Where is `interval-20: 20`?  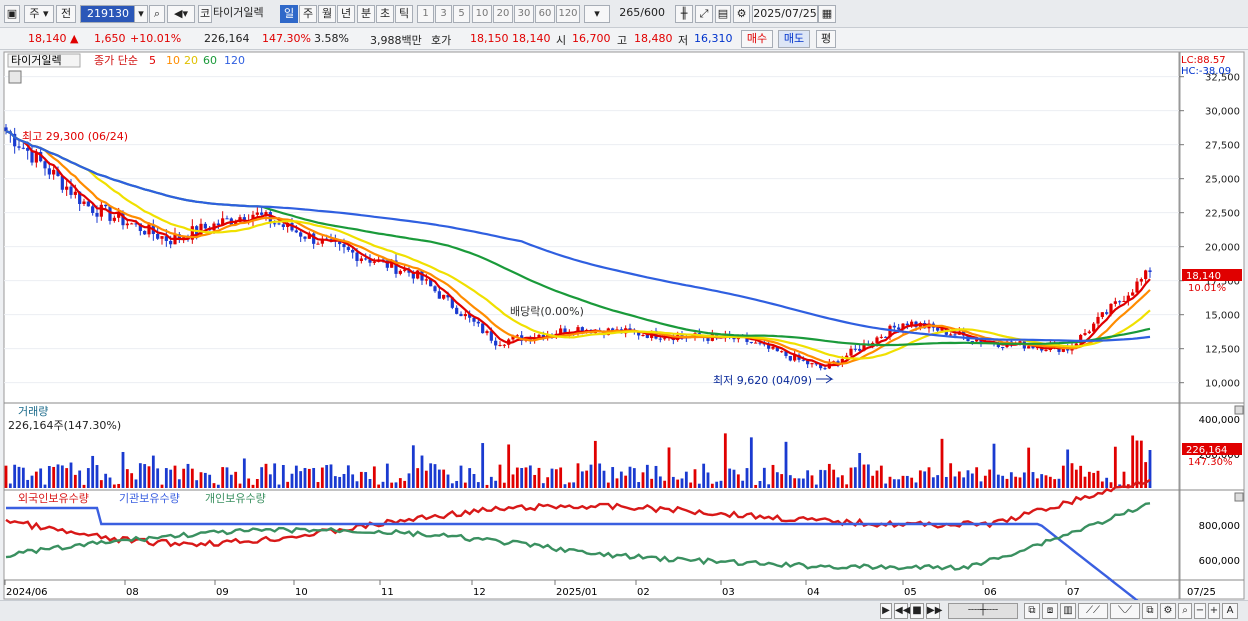
interval-20: 20 is located at coordinates (503, 14).